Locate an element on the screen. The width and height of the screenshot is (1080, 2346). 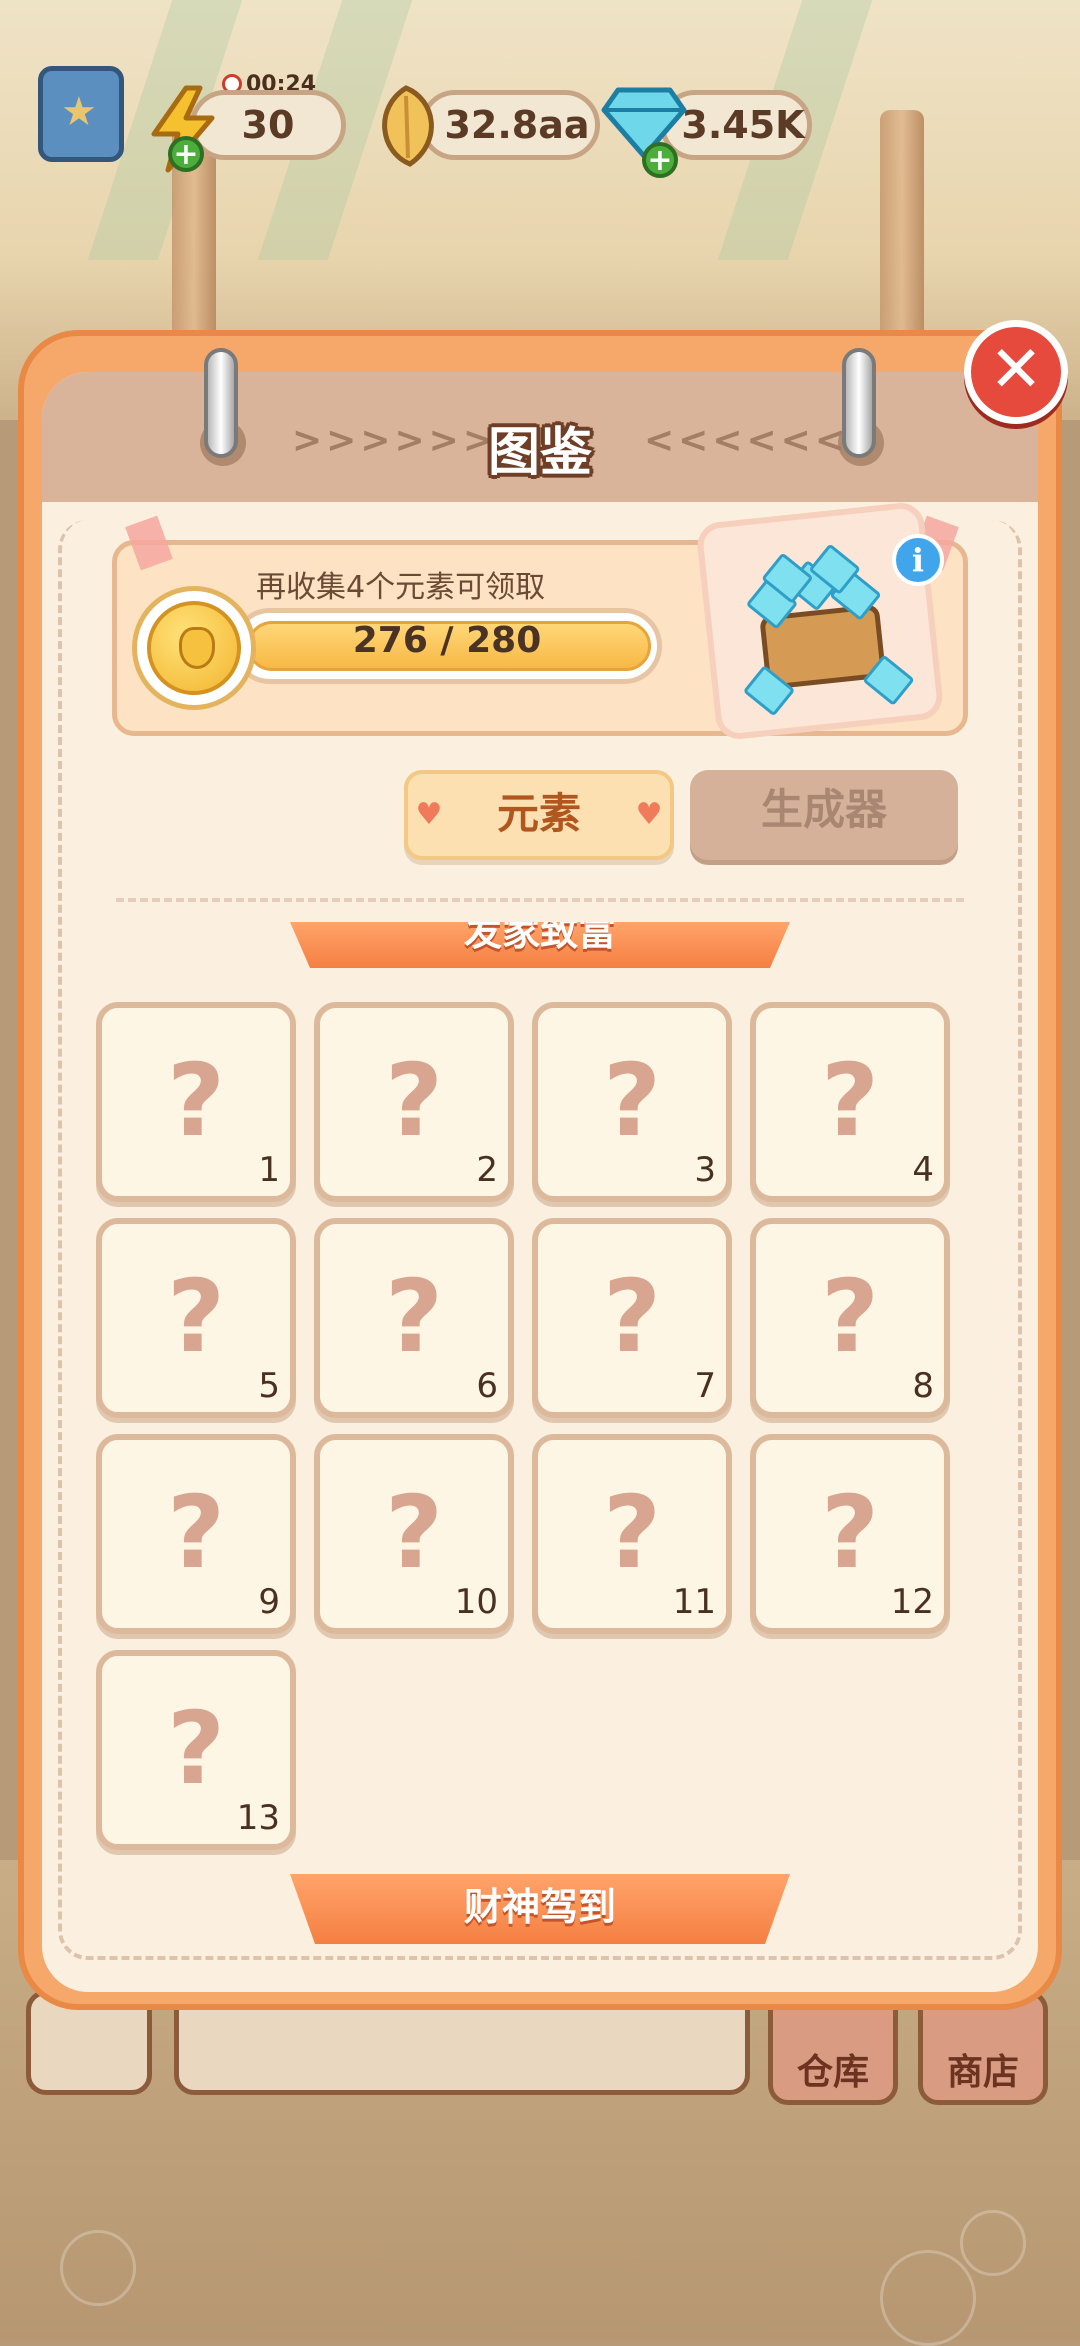
slot-number: 4 is located at coordinates (923, 1170).